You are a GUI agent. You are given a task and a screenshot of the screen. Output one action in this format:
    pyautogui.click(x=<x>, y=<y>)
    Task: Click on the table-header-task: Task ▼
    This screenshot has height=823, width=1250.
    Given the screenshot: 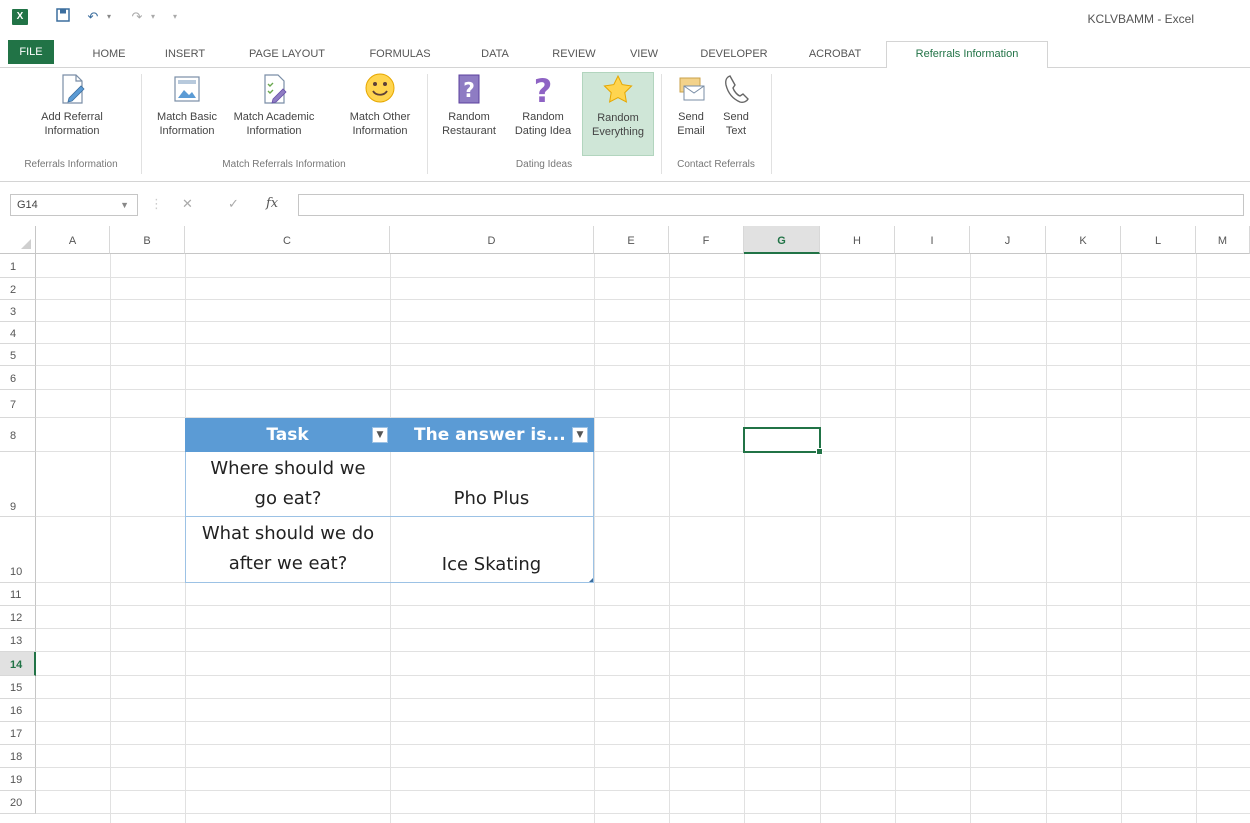 What is the action you would take?
    pyautogui.click(x=287, y=435)
    